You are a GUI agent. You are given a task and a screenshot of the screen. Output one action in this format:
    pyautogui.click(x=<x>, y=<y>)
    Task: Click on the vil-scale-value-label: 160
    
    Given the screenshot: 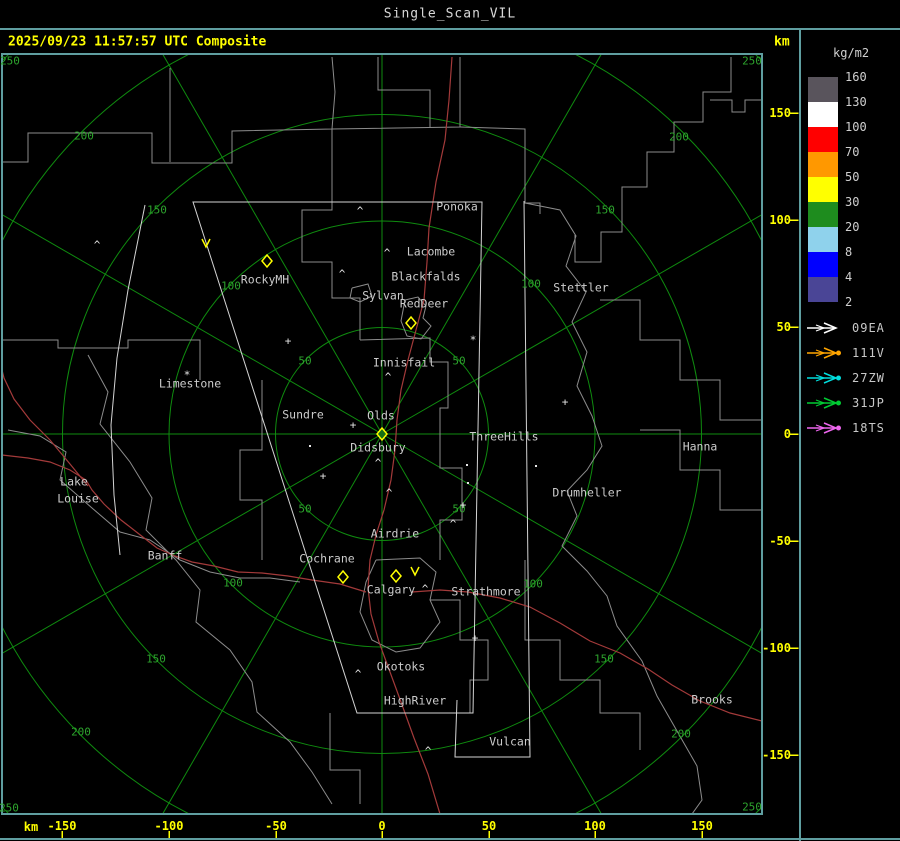 What is the action you would take?
    pyautogui.click(x=856, y=77)
    